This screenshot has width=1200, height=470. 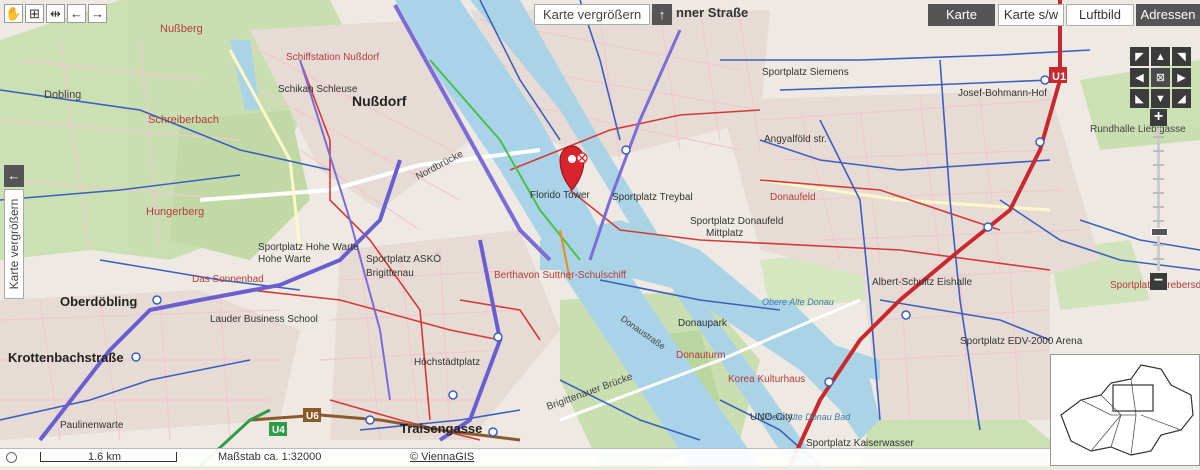 I want to click on overview-map, so click(x=1125, y=410).